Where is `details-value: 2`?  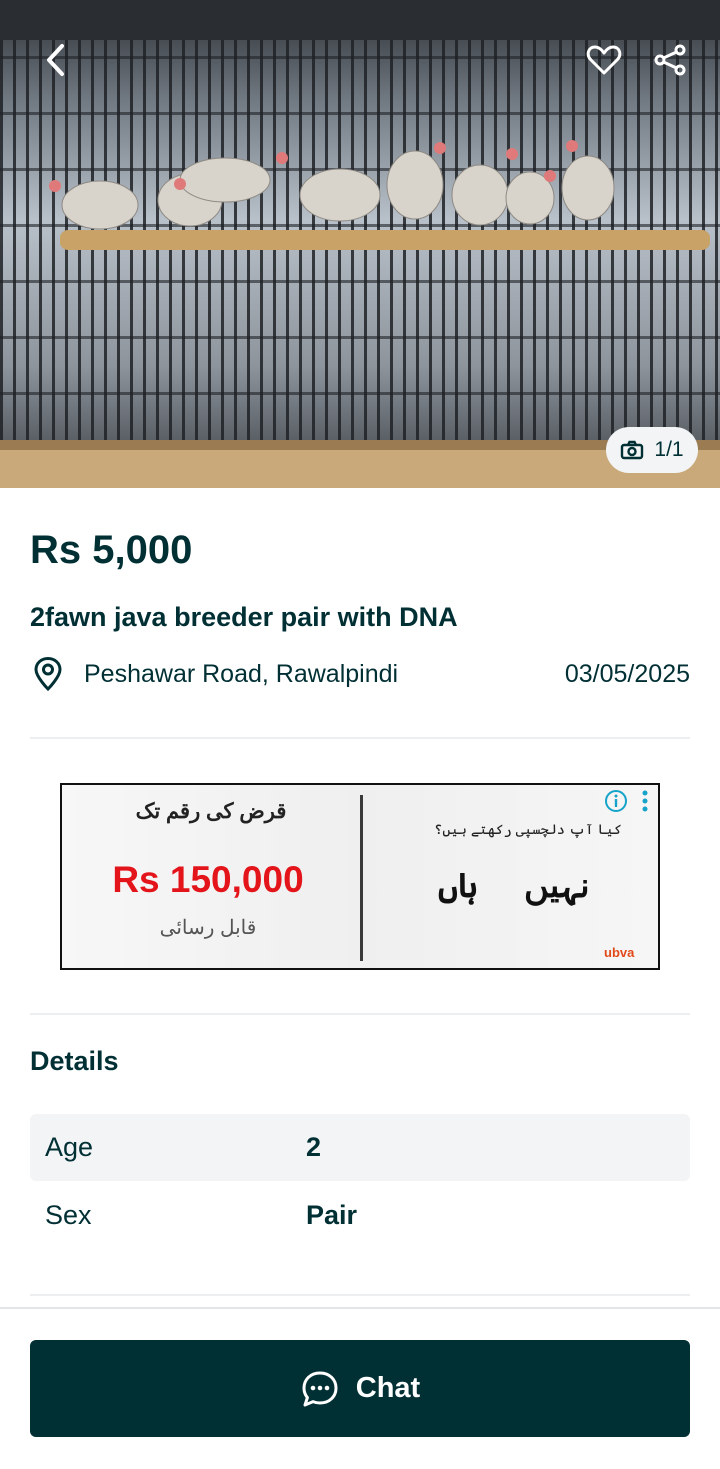 details-value: 2 is located at coordinates (314, 1147).